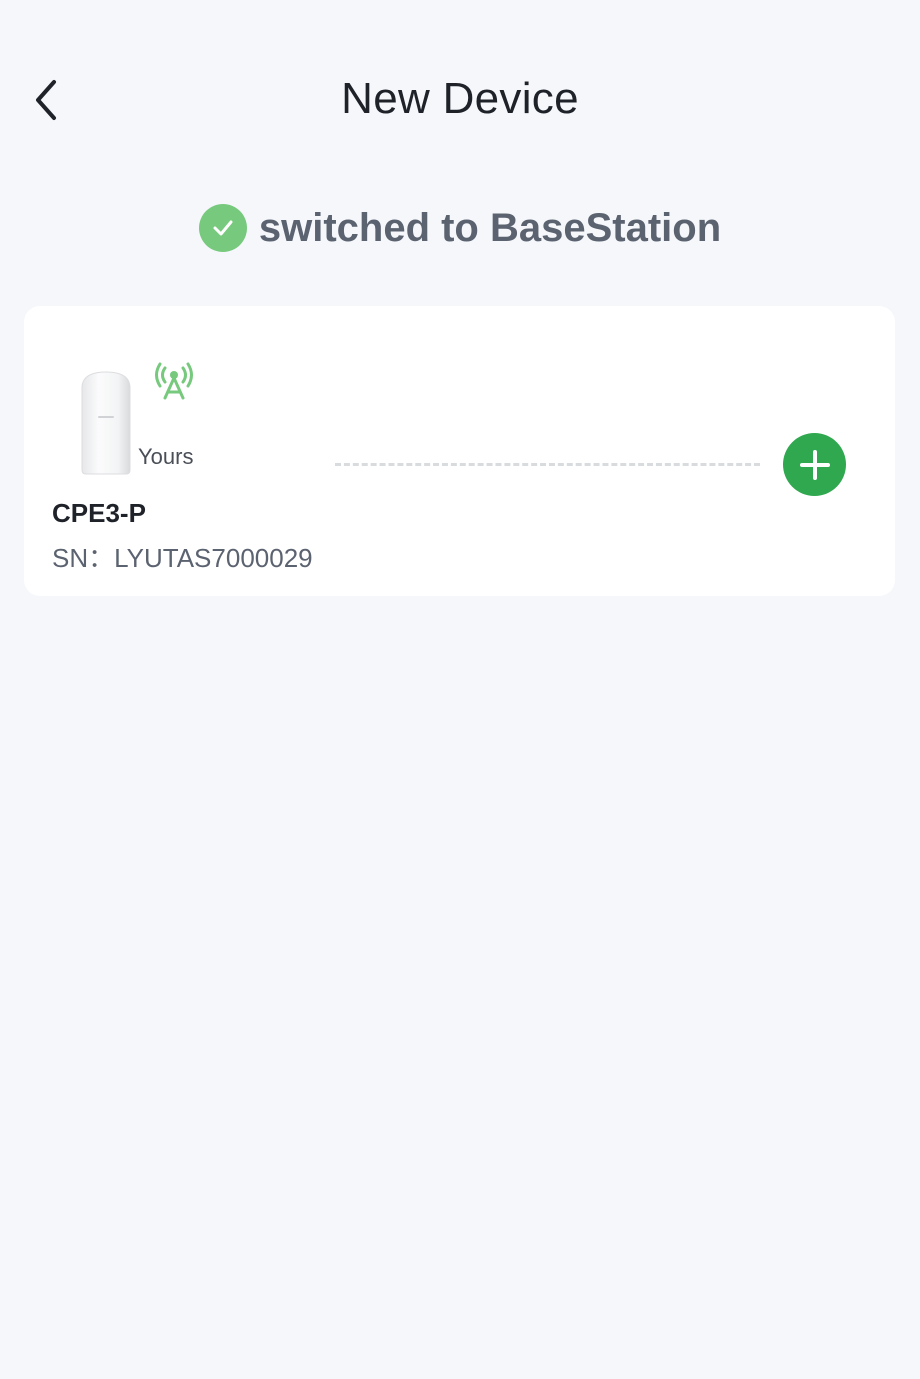  I want to click on device-serial: SN：LYUTAS7000029, so click(182, 558).